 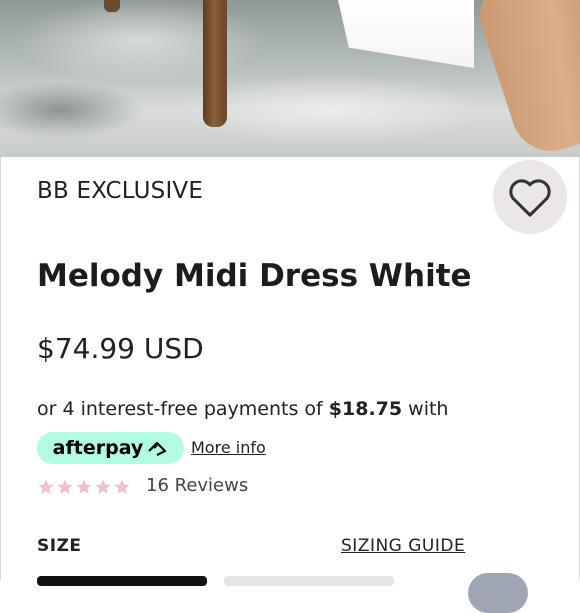 I want to click on more-info-link: More info, so click(x=228, y=447).